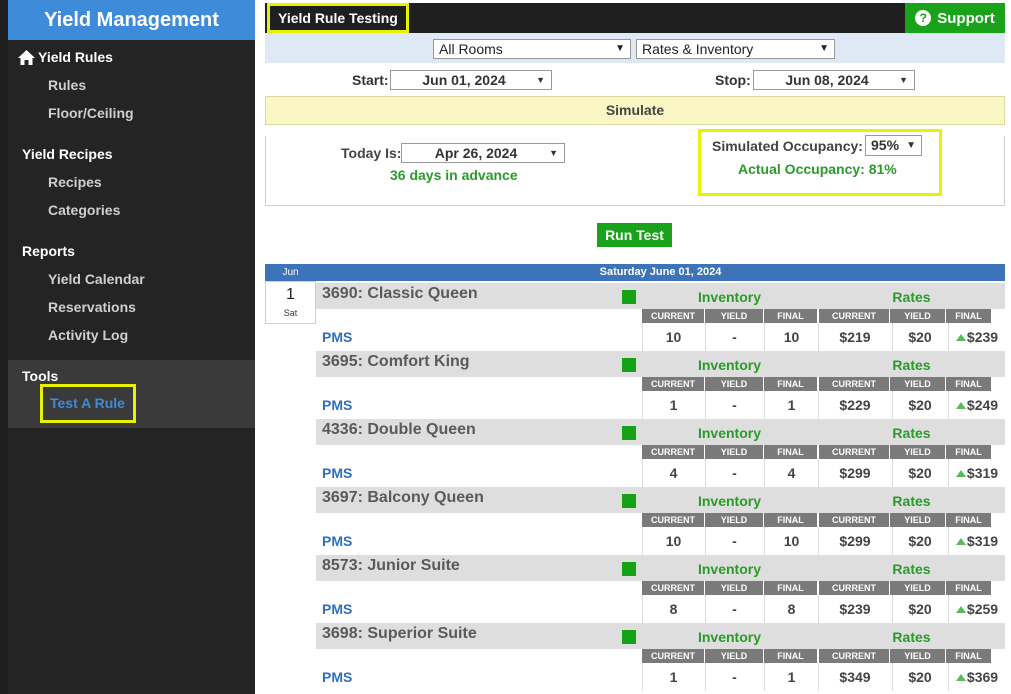  Describe the element at coordinates (396, 362) in the screenshot. I see `room-name: 3695: Comfort King` at that location.